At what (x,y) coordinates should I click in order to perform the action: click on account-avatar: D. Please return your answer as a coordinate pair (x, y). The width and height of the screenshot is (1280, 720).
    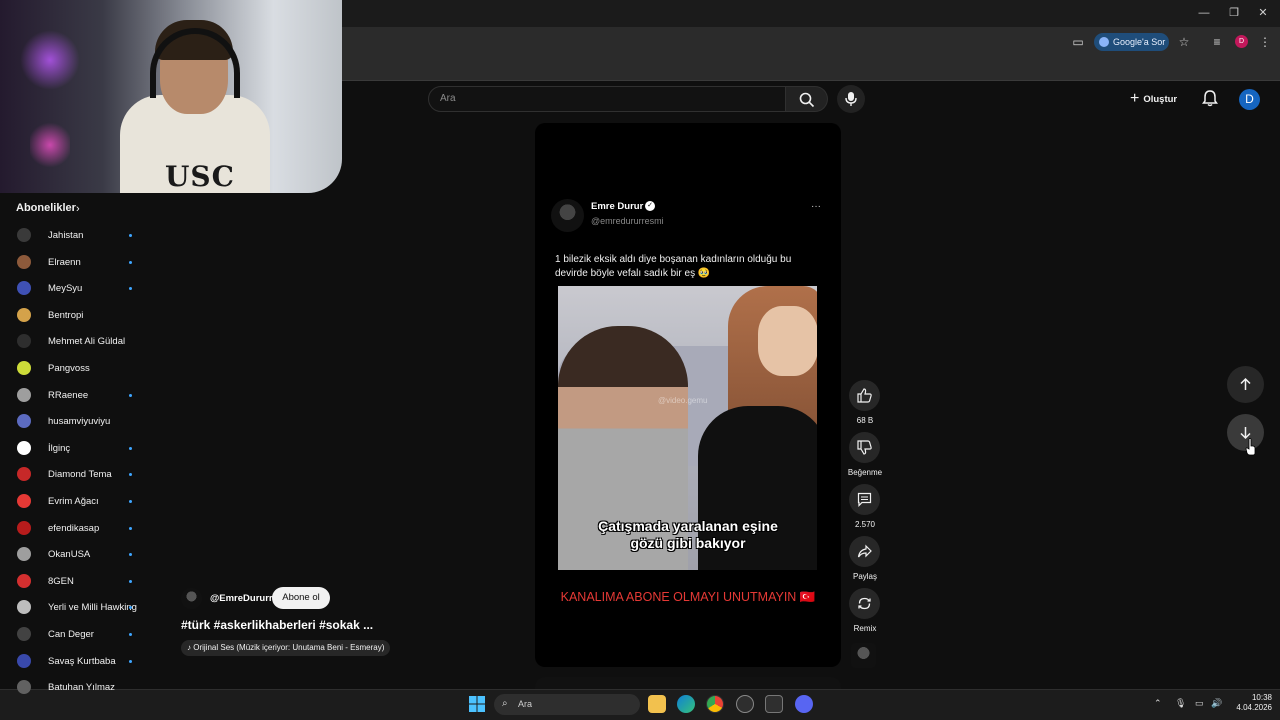
    Looking at the image, I should click on (1249, 99).